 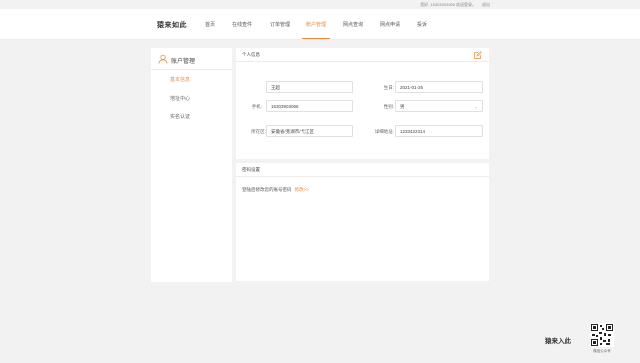 I want to click on birthday-field: 2021-01-26, so click(x=439, y=87).